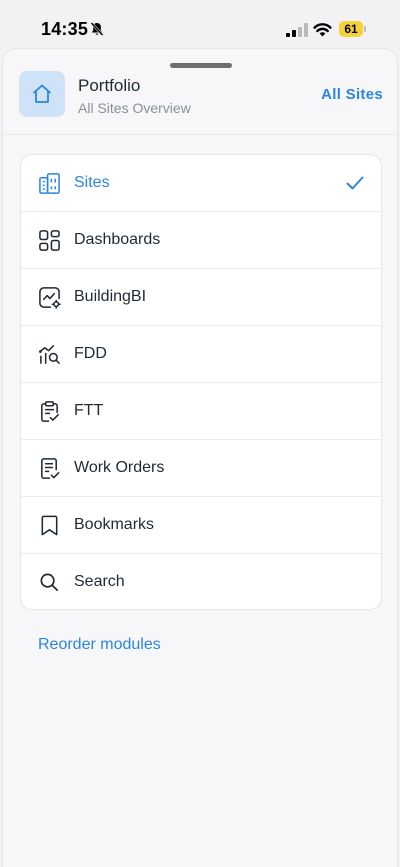 The width and height of the screenshot is (400, 867). I want to click on status-bar: 14:35 61, so click(200, 24).